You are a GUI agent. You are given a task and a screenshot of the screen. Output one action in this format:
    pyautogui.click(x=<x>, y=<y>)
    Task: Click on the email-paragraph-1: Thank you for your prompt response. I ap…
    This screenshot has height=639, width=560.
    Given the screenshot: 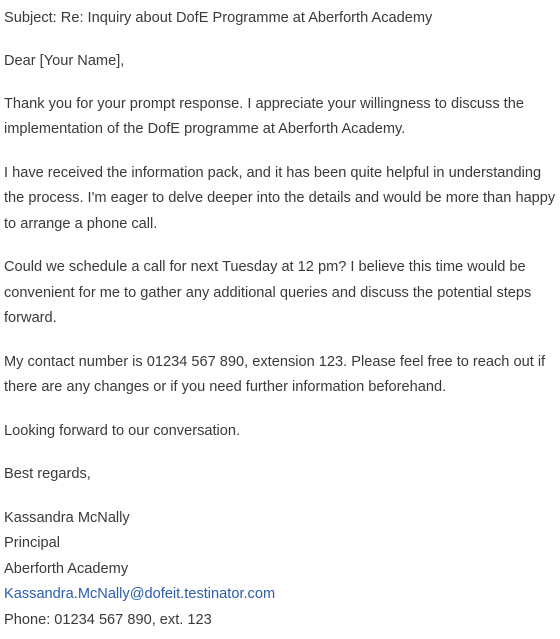 What is the action you would take?
    pyautogui.click(x=264, y=116)
    